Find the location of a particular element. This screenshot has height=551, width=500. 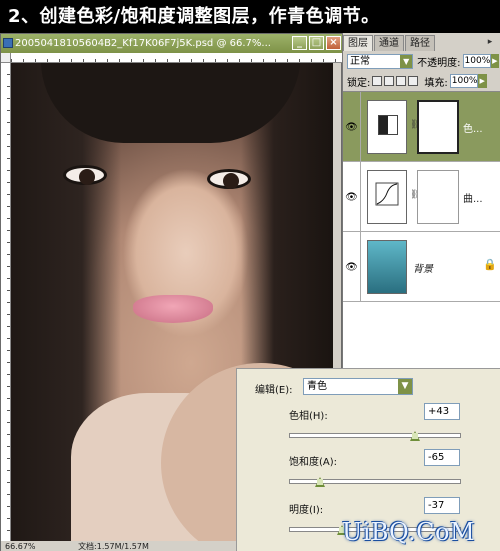

background-thumb is located at coordinates (387, 267).